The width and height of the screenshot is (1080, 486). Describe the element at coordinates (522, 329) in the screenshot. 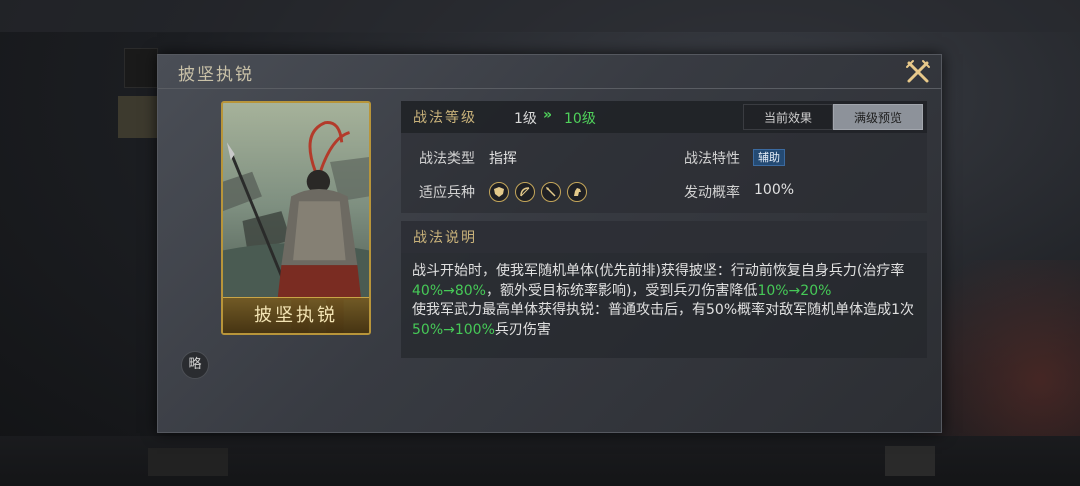

I see `description-text-part: 兵刃伤害` at that location.